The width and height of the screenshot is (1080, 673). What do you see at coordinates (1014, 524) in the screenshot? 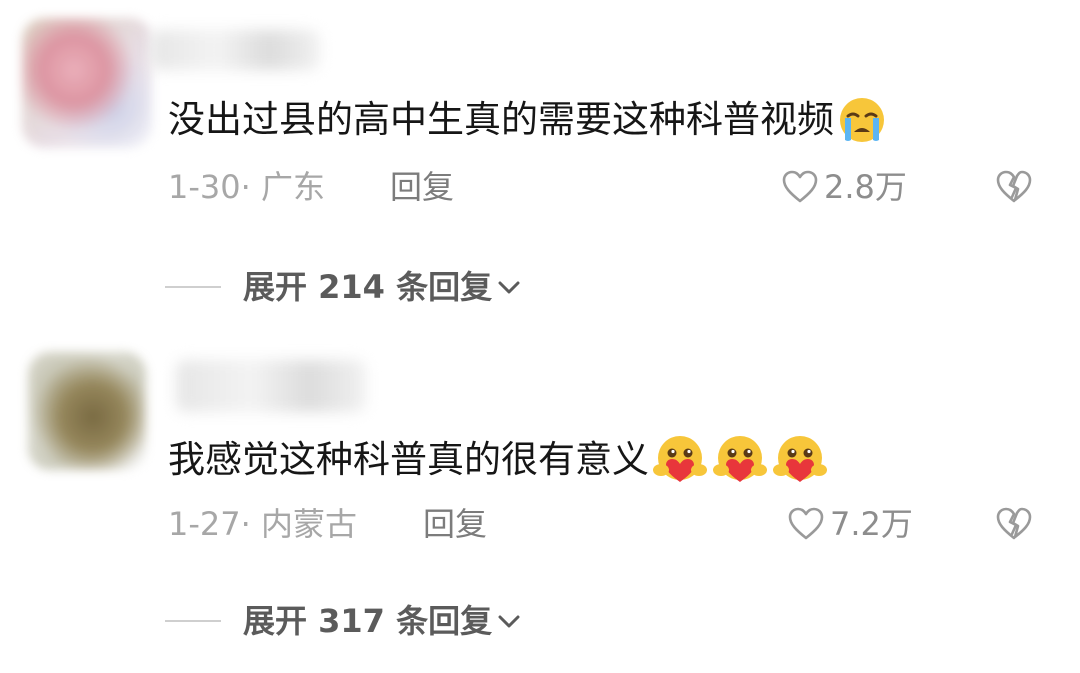
I see `broken-heart-icon` at bounding box center [1014, 524].